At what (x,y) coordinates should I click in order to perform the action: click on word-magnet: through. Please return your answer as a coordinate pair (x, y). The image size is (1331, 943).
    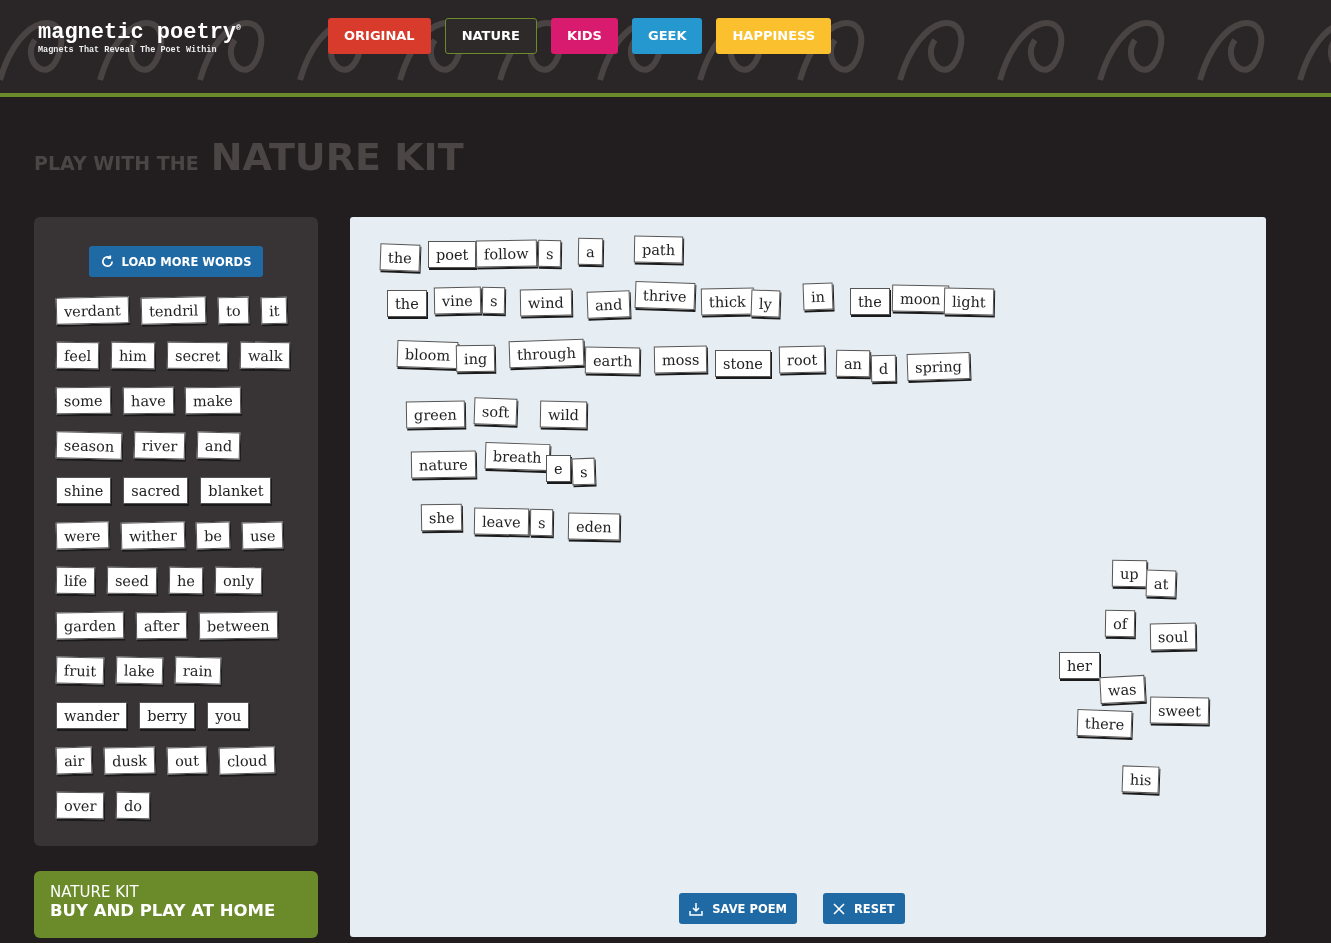
    Looking at the image, I should click on (546, 353).